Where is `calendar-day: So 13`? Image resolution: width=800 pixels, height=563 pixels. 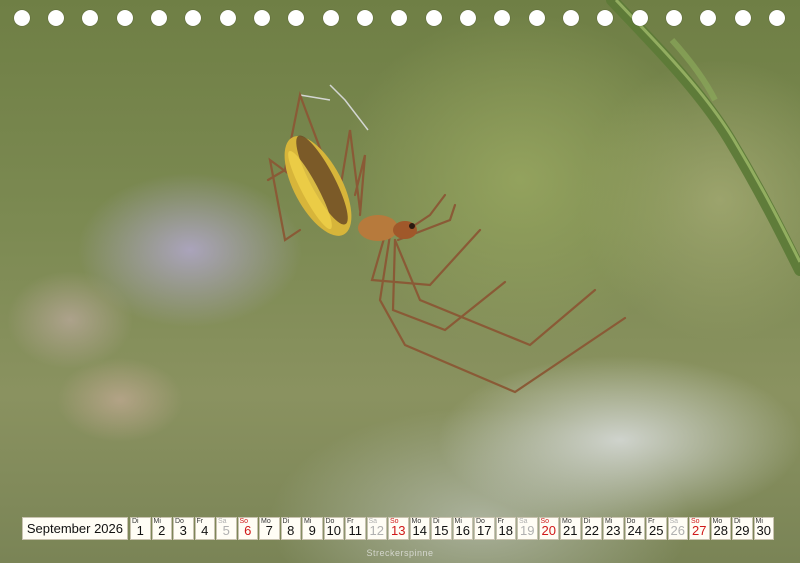
calendar-day: So 13 is located at coordinates (398, 528).